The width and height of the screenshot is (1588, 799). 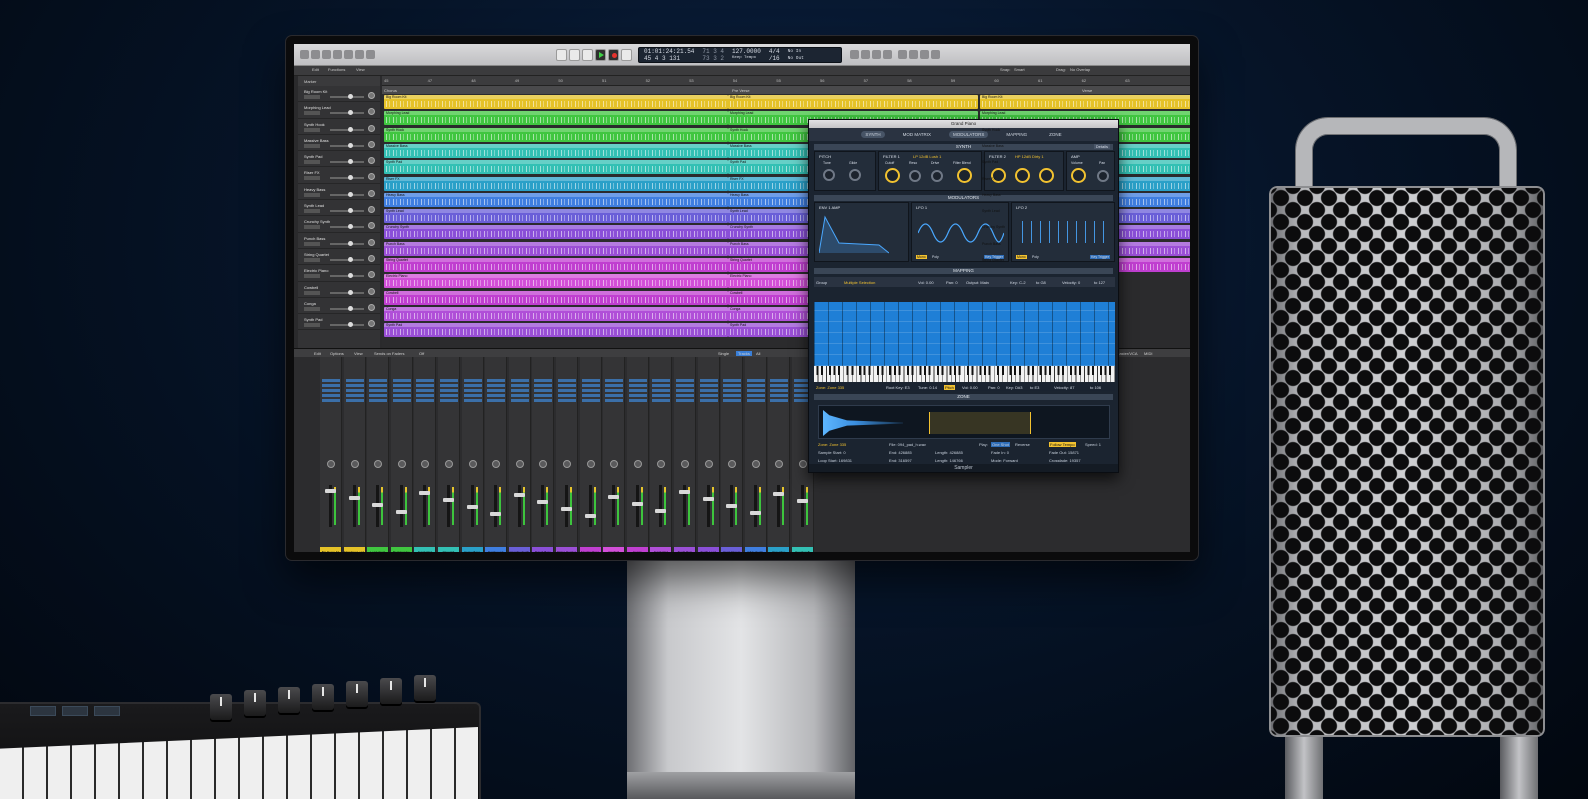 I want to click on audio-region: String Quartet, so click(x=556, y=265).